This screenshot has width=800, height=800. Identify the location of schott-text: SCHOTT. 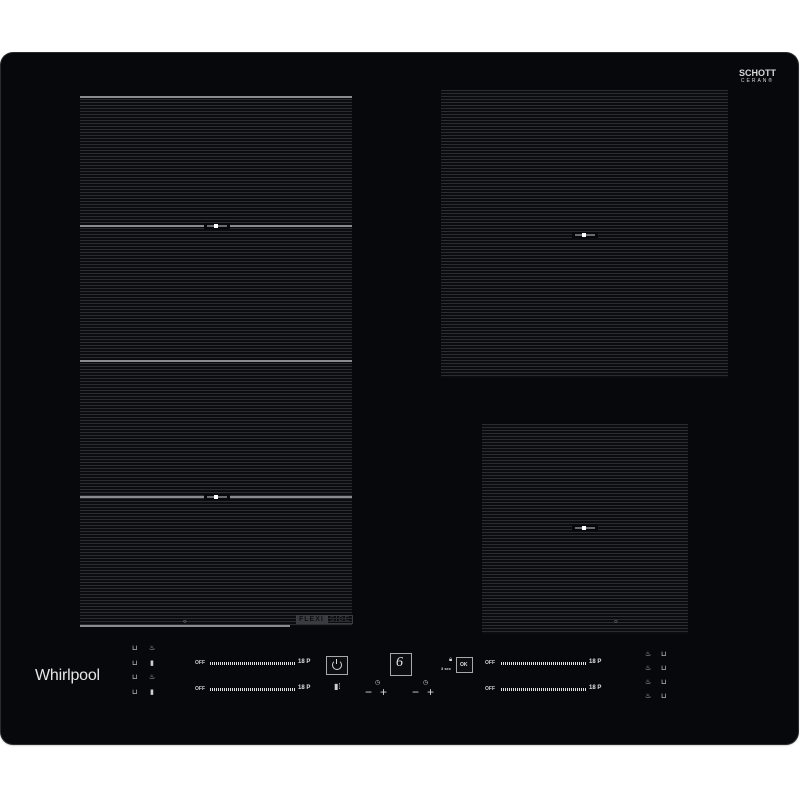
(757, 73).